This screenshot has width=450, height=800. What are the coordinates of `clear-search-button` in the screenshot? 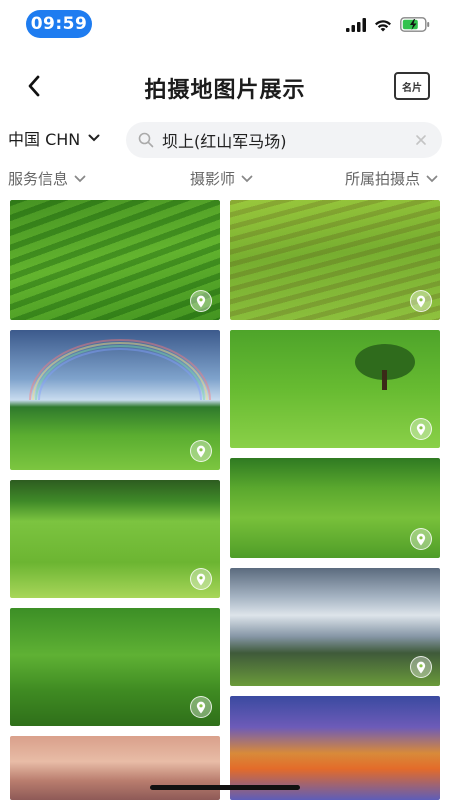 It's located at (421, 140).